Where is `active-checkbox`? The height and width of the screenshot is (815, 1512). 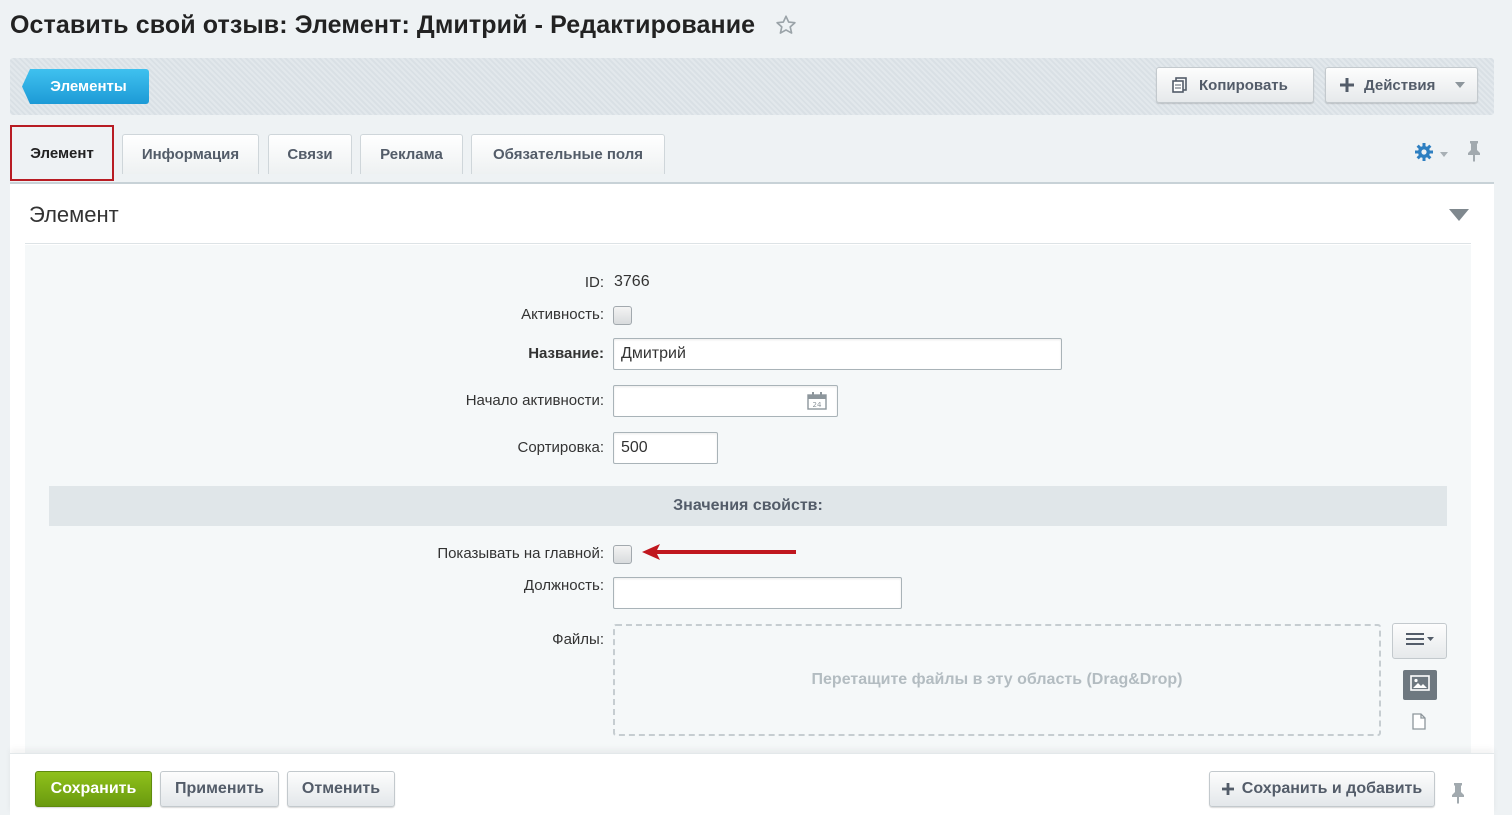 active-checkbox is located at coordinates (622, 315).